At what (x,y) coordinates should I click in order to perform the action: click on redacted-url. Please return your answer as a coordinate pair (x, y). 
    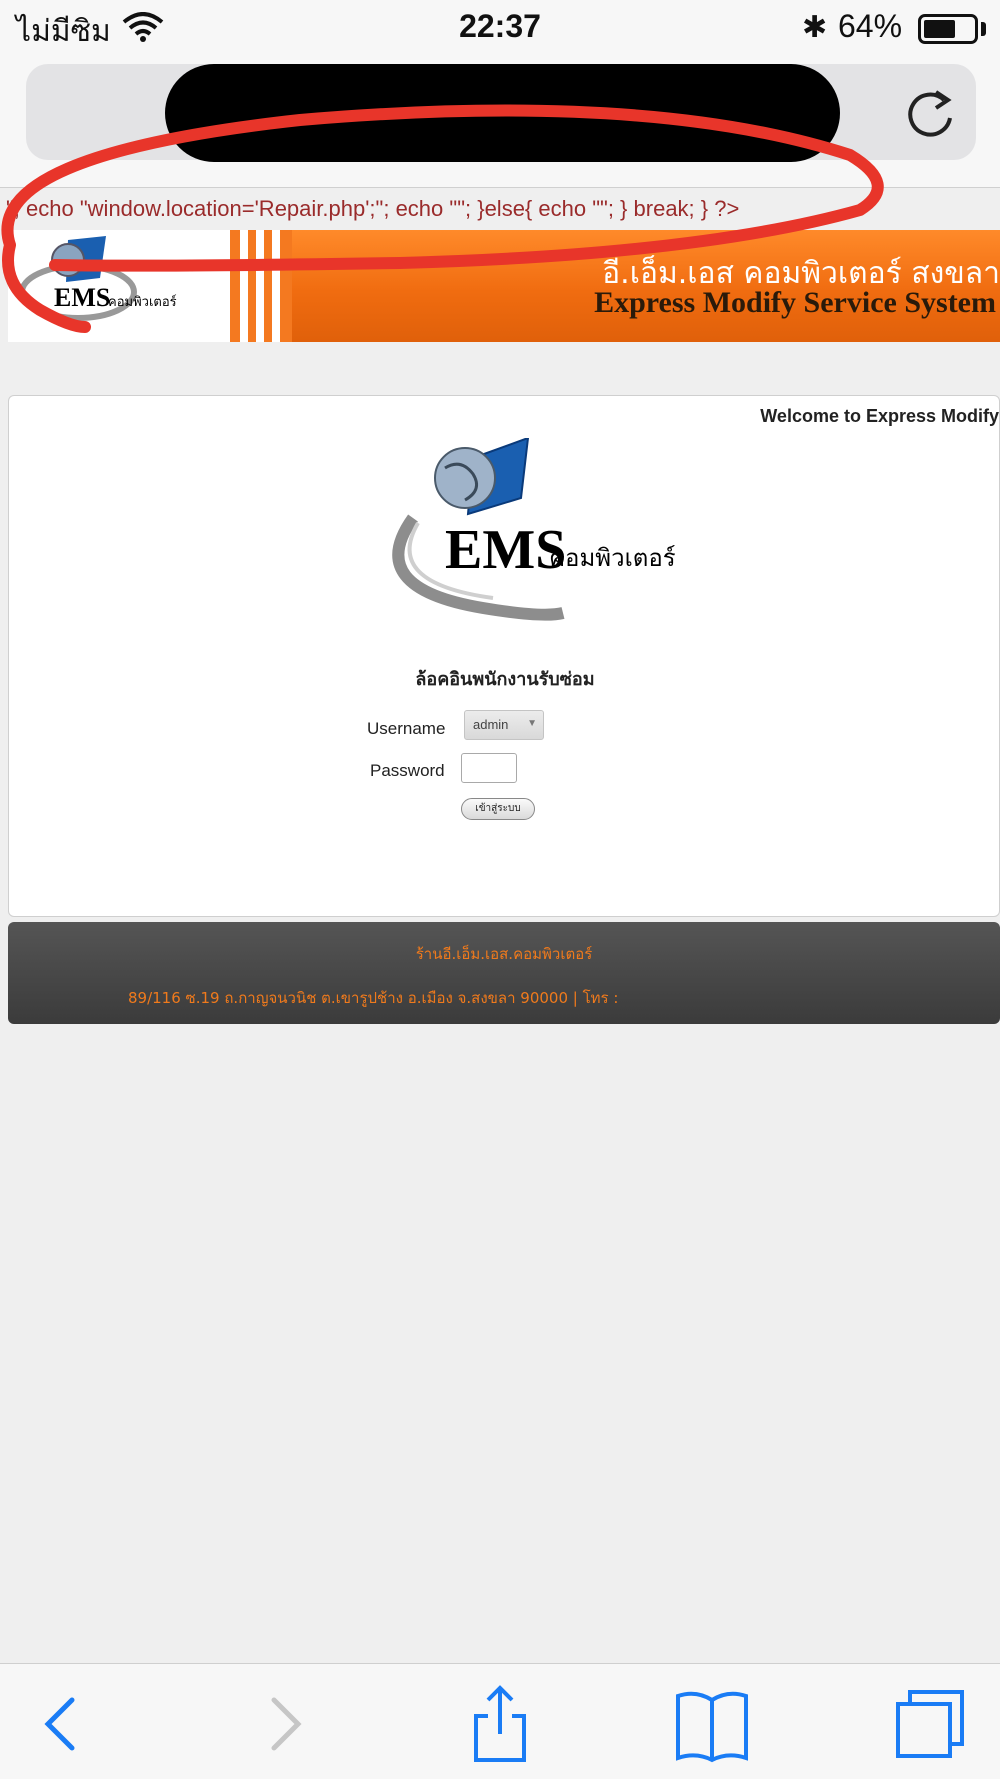
    Looking at the image, I should click on (502, 113).